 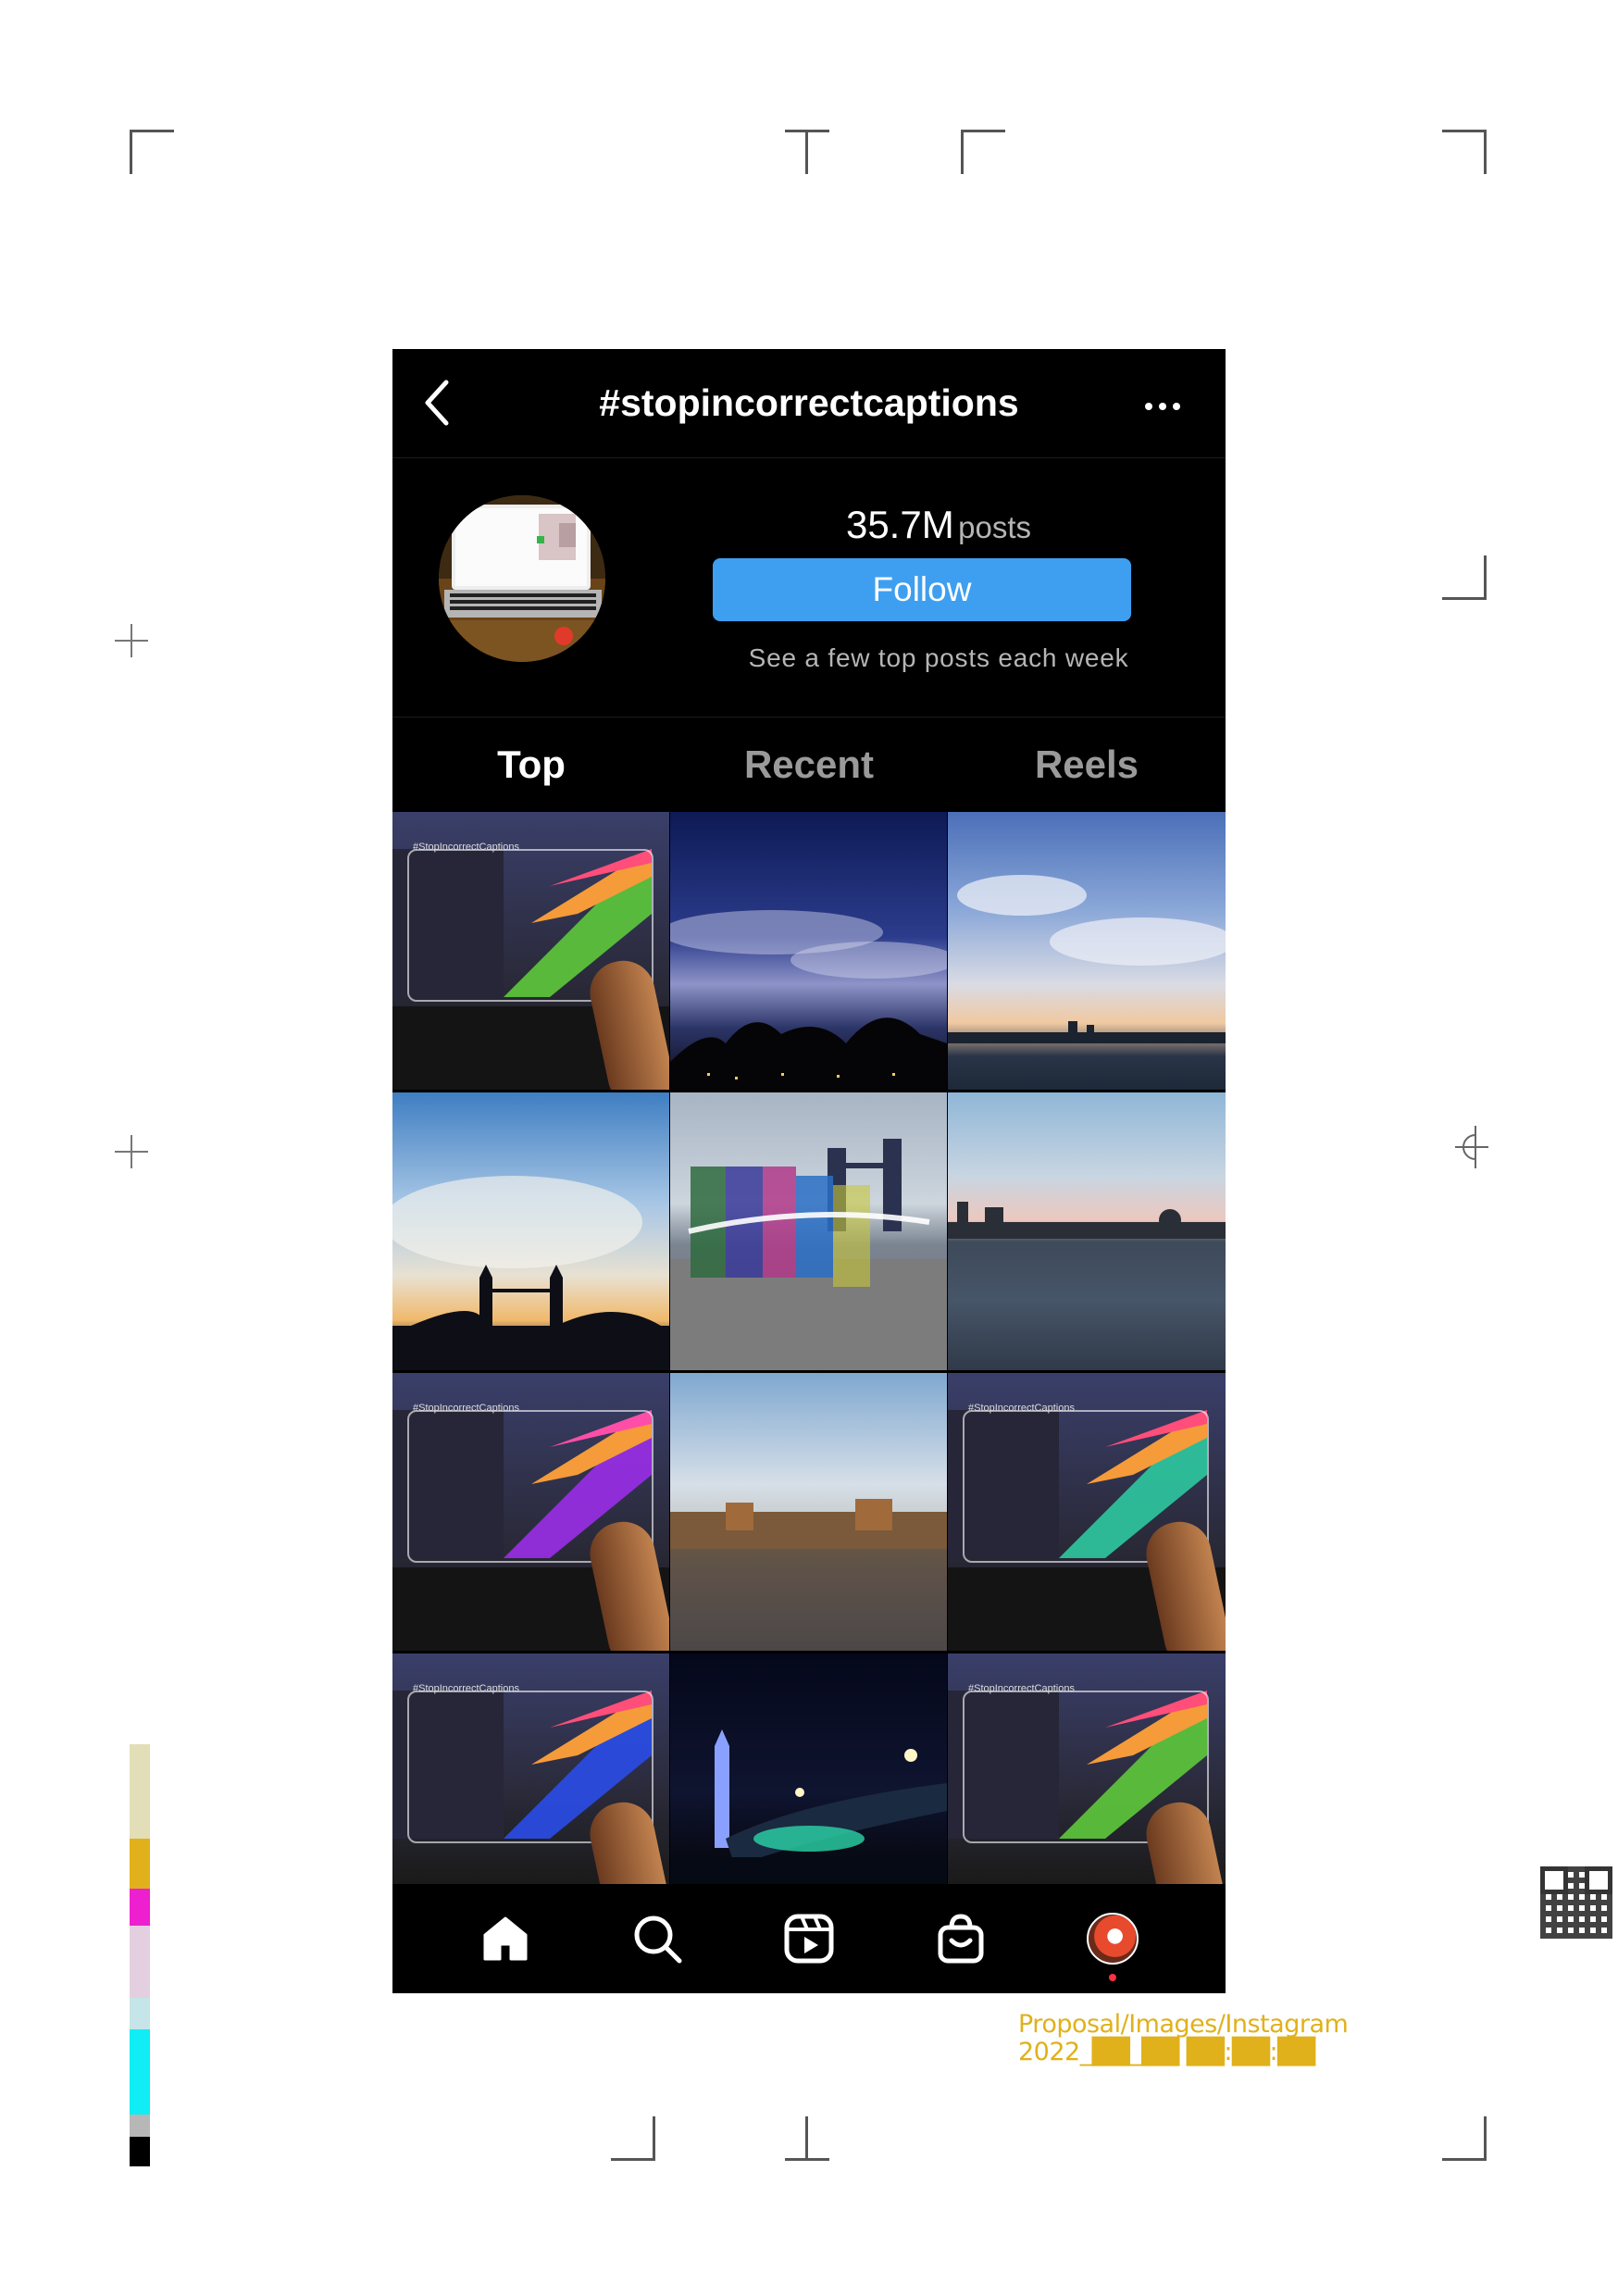 What do you see at coordinates (995, 527) in the screenshot?
I see `post-count-label: posts` at bounding box center [995, 527].